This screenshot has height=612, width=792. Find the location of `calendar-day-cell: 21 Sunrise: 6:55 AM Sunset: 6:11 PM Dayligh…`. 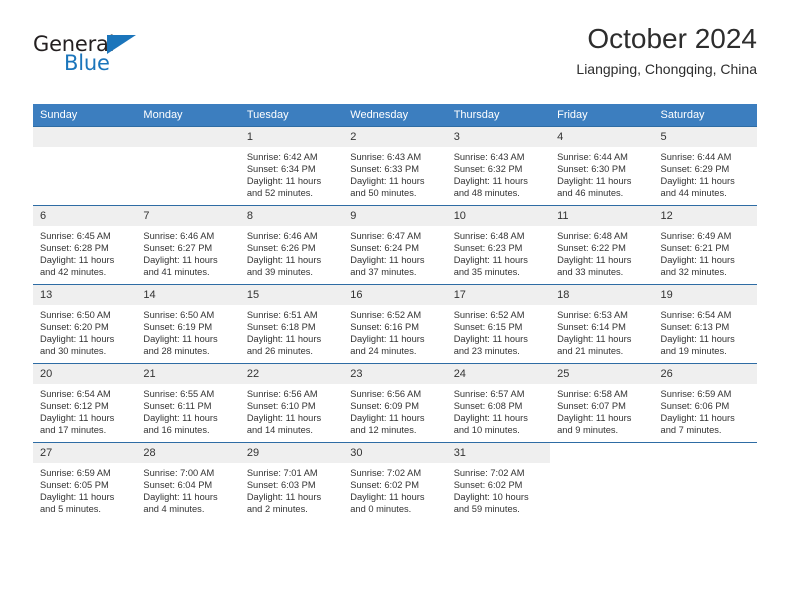

calendar-day-cell: 21 Sunrise: 6:55 AM Sunset: 6:11 PM Dayligh… is located at coordinates (188, 403).